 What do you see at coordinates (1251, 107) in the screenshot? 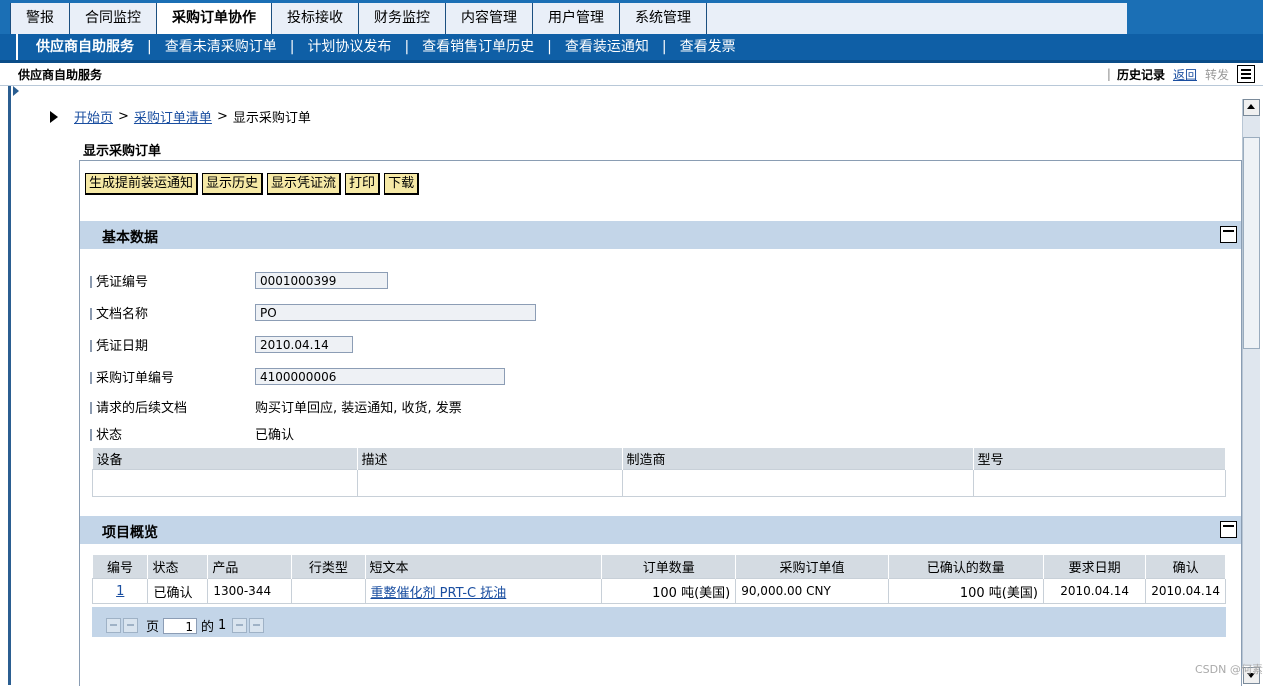
I see `scroll-up-icon` at bounding box center [1251, 107].